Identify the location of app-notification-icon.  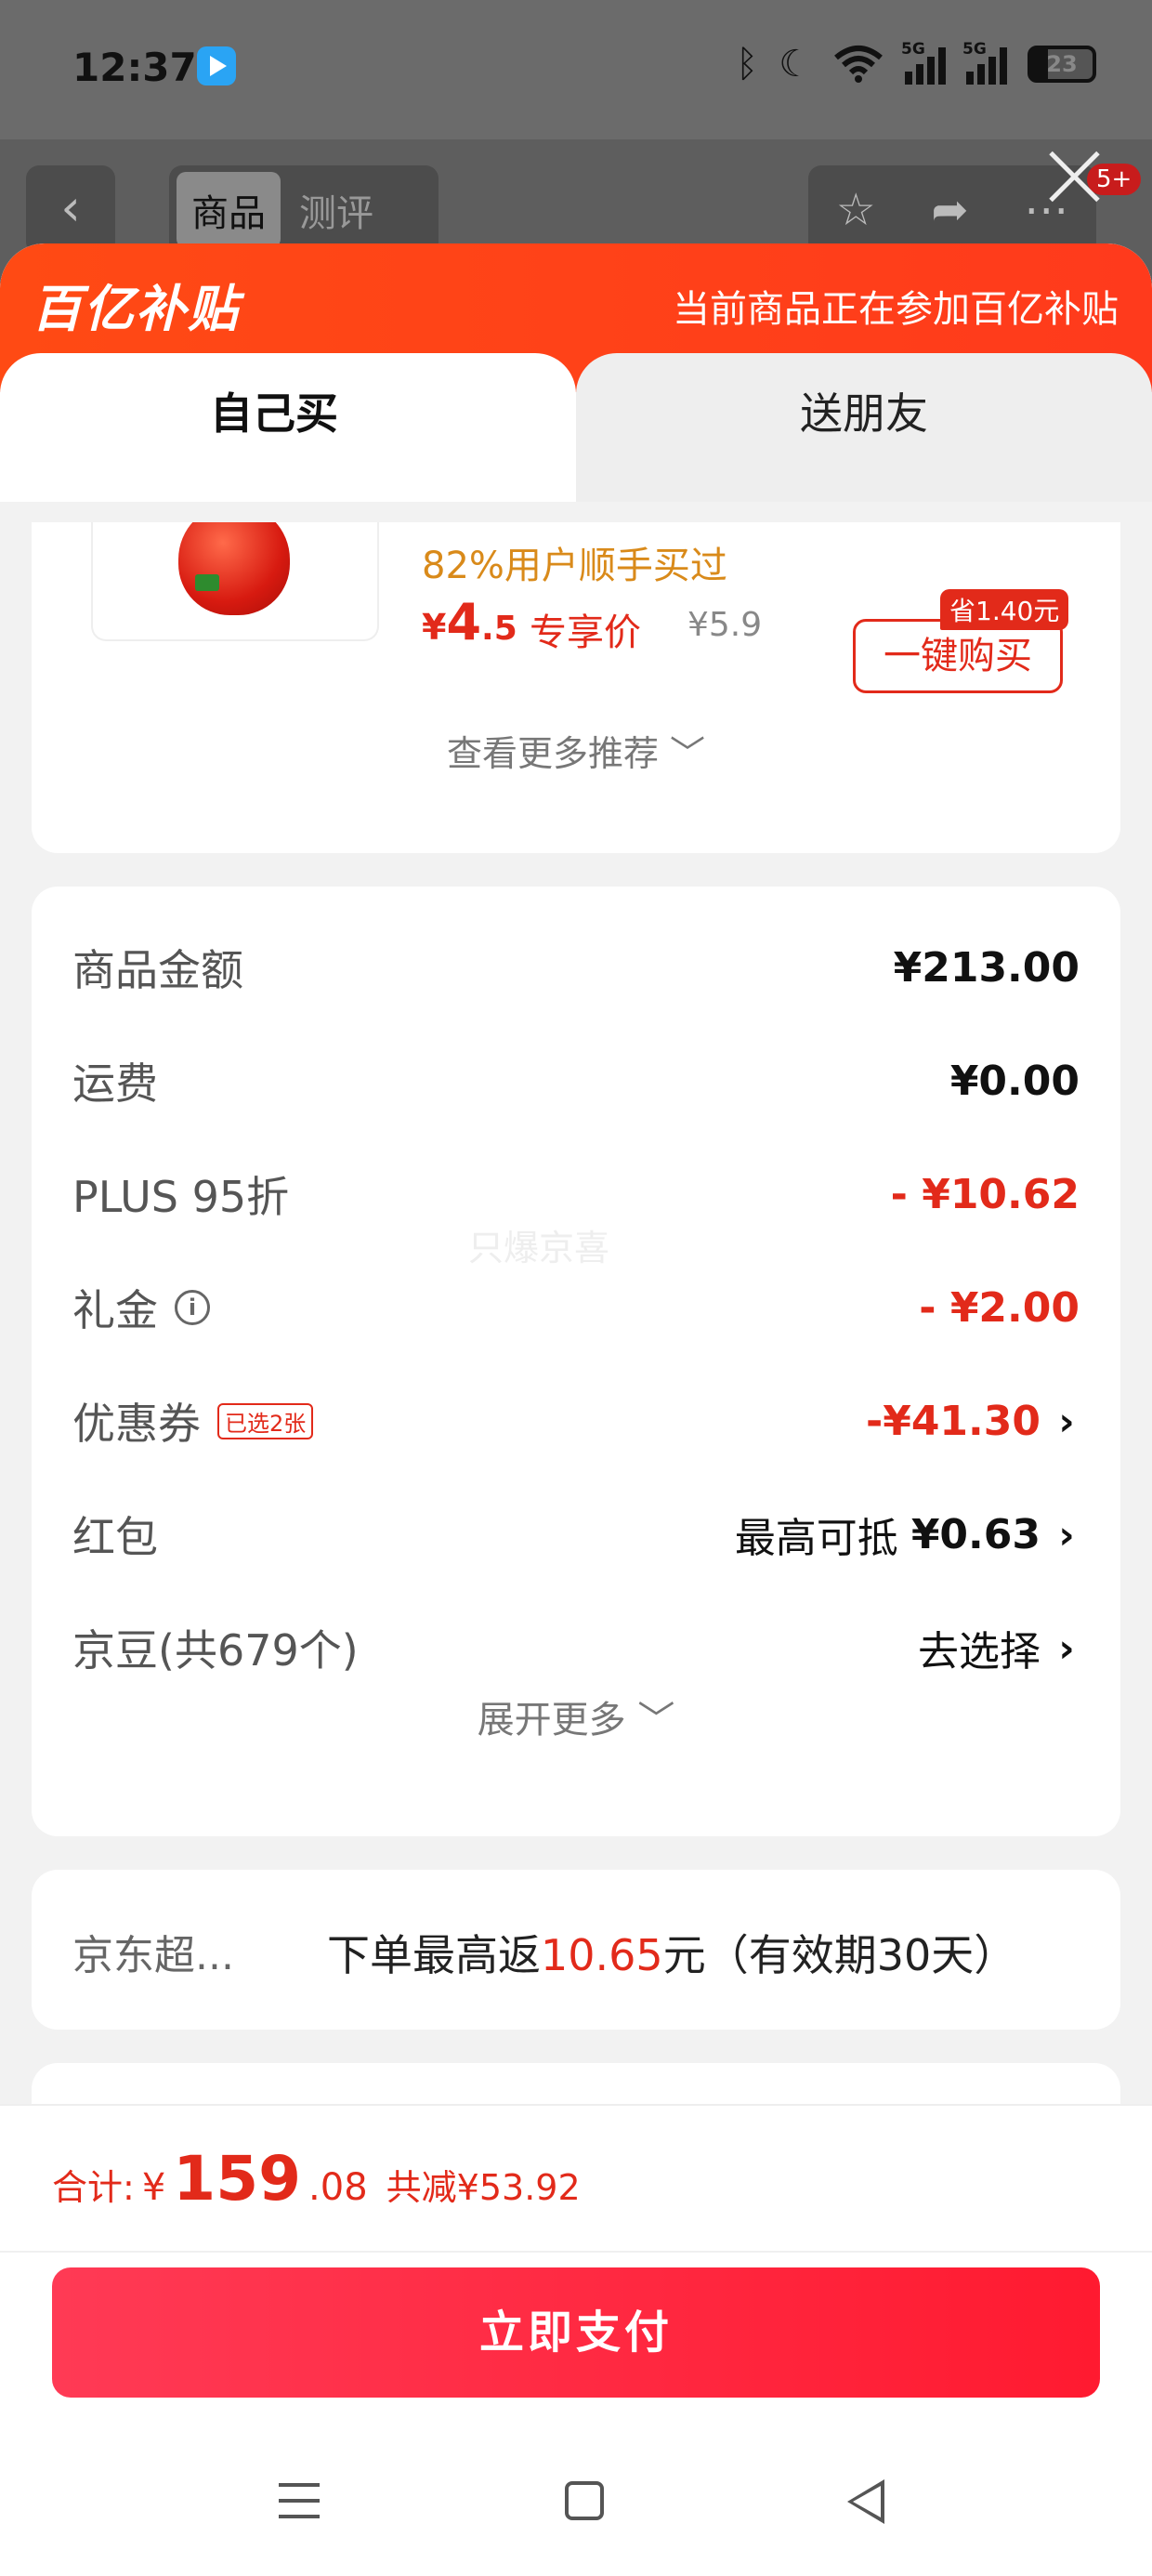
(216, 65).